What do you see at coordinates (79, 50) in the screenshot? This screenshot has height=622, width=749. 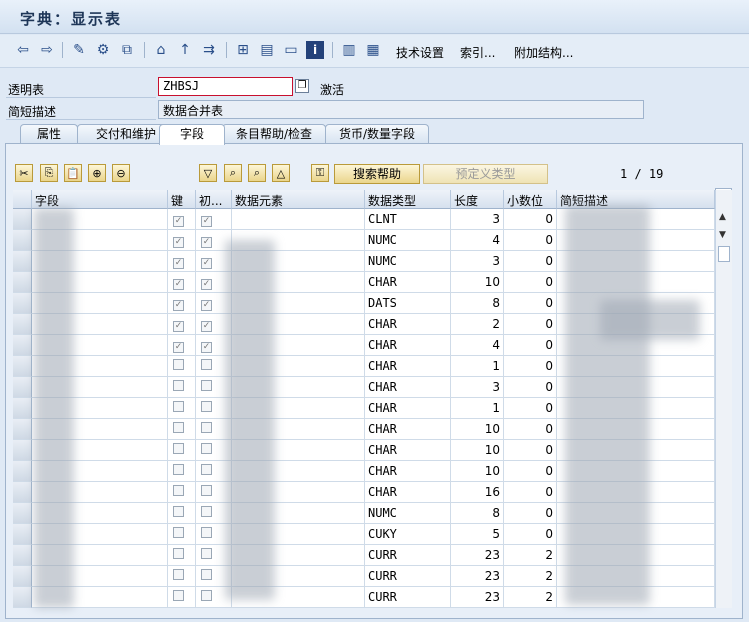 I see `edit-pencil-icon: ✎` at bounding box center [79, 50].